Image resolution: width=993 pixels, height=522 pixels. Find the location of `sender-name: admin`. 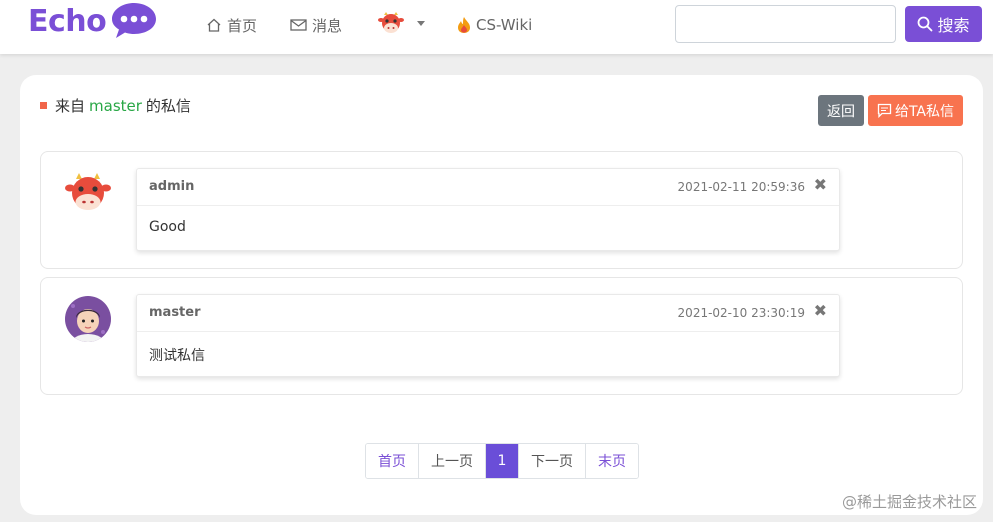

sender-name: admin is located at coordinates (171, 186).